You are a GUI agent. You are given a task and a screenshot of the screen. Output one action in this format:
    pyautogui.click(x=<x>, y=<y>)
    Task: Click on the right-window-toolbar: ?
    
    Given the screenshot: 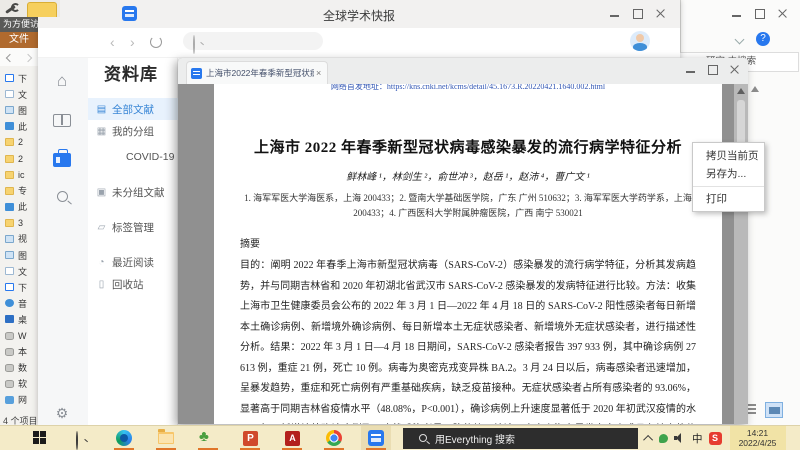 What is the action you would take?
    pyautogui.click(x=740, y=40)
    